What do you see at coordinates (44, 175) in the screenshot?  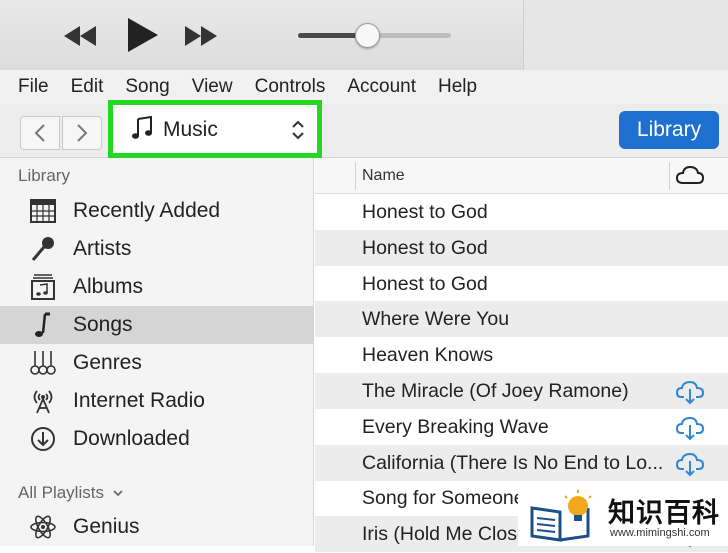 I see `library-heading: Library` at bounding box center [44, 175].